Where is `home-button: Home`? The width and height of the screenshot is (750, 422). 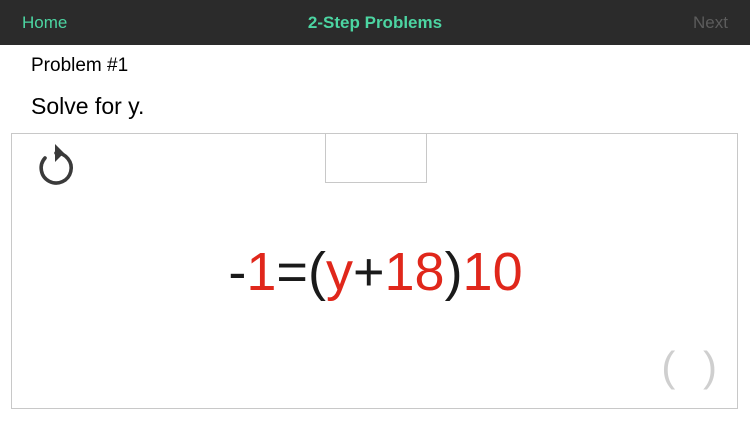 home-button: Home is located at coordinates (44, 22).